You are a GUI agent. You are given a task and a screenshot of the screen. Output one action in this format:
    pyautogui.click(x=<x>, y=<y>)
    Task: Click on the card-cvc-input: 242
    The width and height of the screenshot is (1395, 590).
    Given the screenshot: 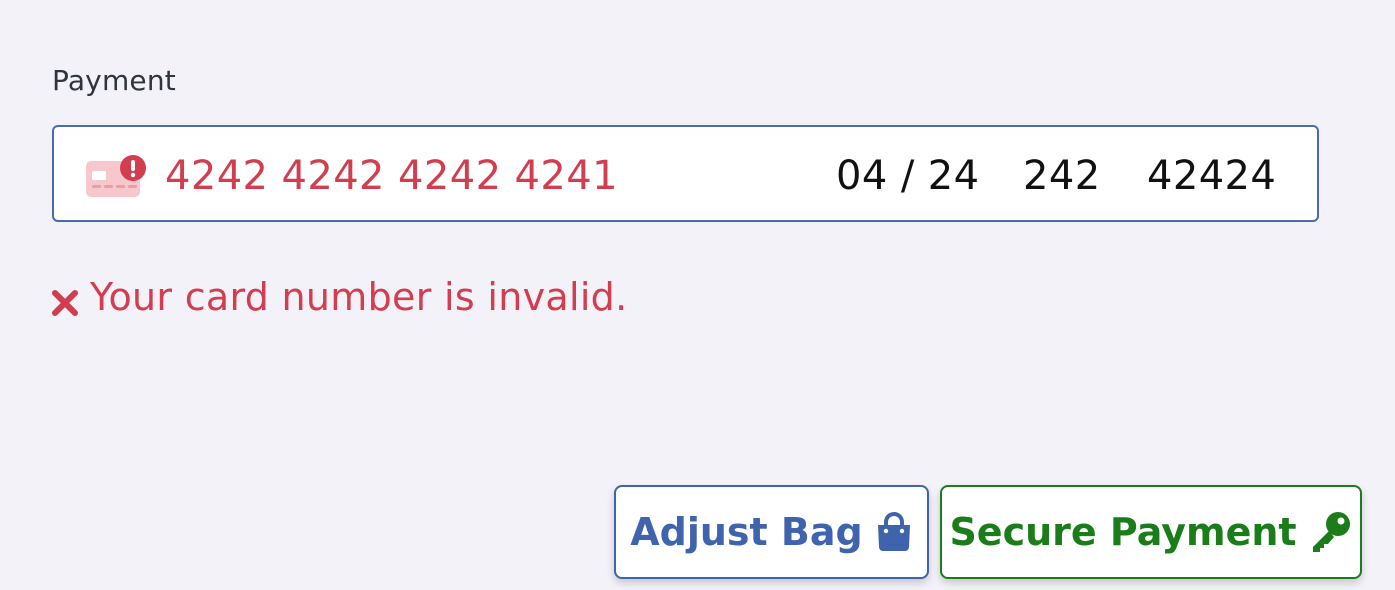 What is the action you would take?
    pyautogui.click(x=1062, y=176)
    